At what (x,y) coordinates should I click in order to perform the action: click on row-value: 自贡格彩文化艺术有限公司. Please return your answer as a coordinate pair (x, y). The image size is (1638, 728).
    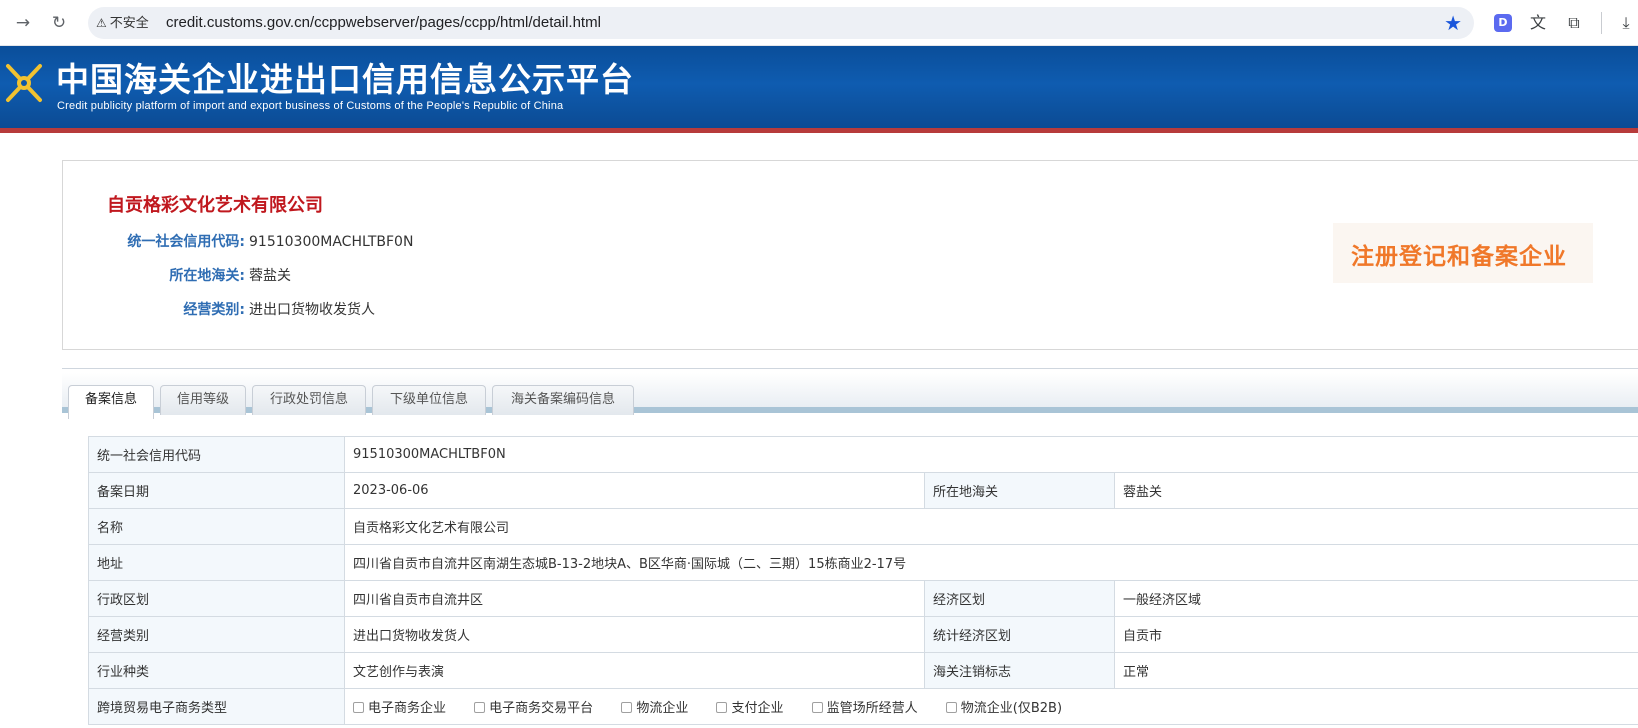
    Looking at the image, I should click on (991, 527).